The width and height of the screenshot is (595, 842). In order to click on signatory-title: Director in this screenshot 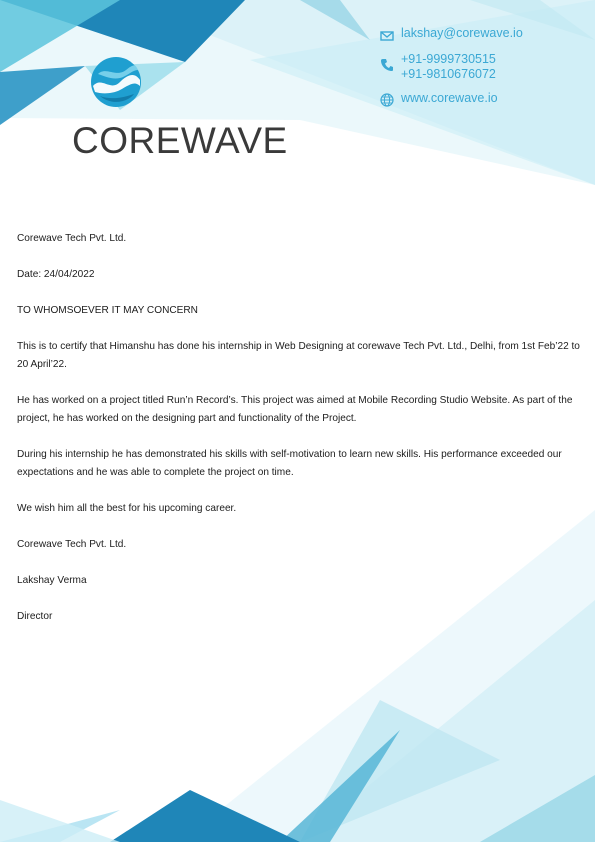, I will do `click(35, 616)`.